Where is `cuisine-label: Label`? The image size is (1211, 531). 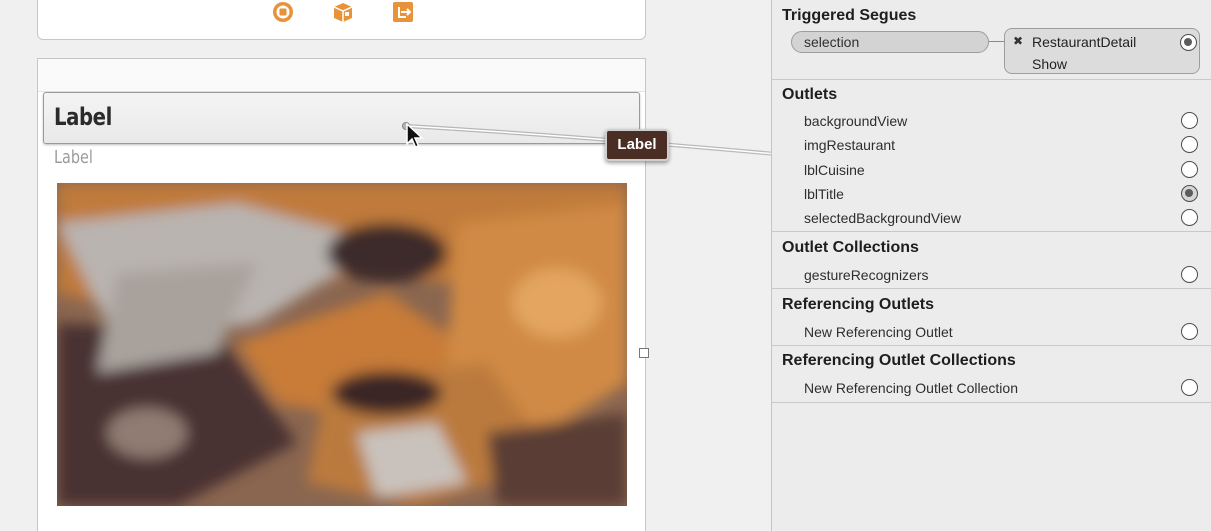
cuisine-label: Label is located at coordinates (73, 157).